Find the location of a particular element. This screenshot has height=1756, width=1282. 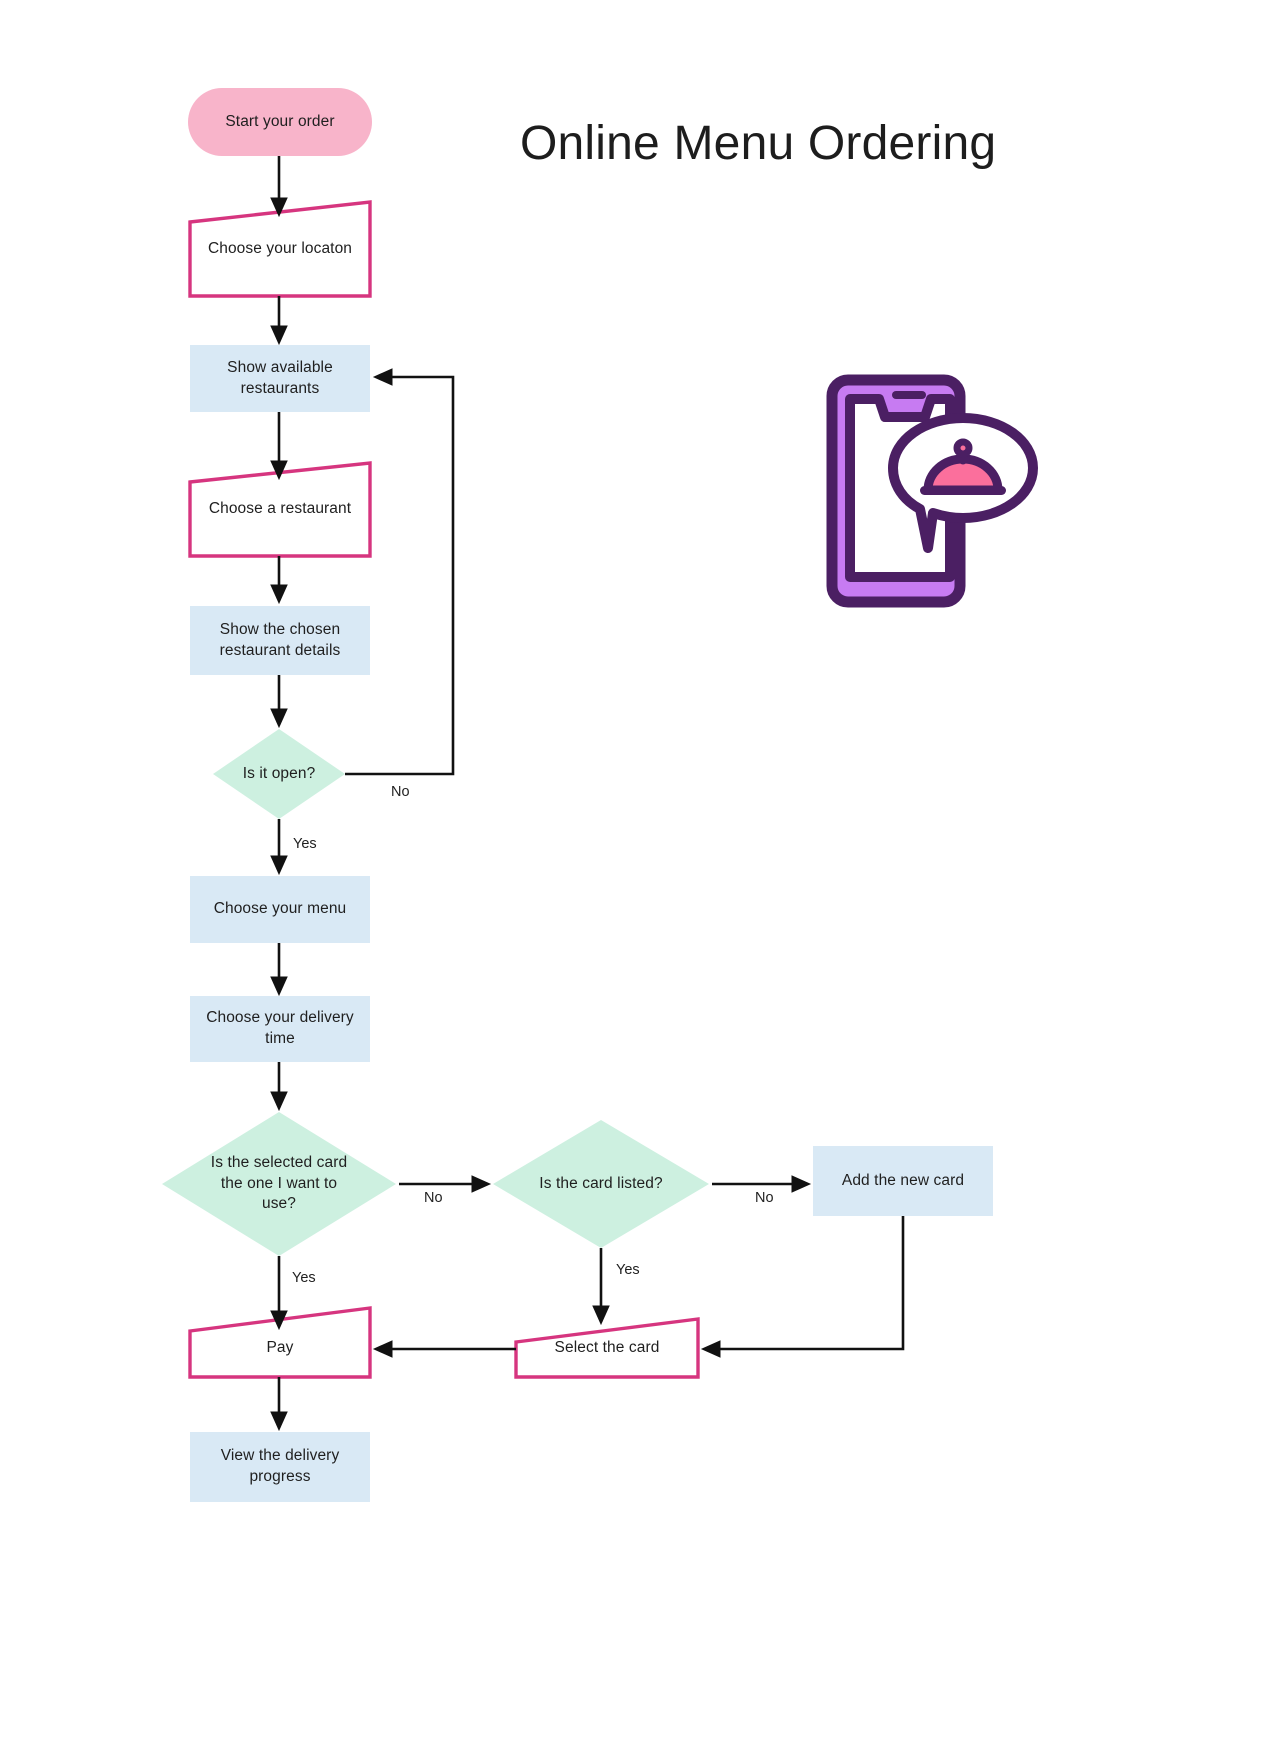

node-delivery-time-label: Choose your delivery time is located at coordinates (280, 1028).